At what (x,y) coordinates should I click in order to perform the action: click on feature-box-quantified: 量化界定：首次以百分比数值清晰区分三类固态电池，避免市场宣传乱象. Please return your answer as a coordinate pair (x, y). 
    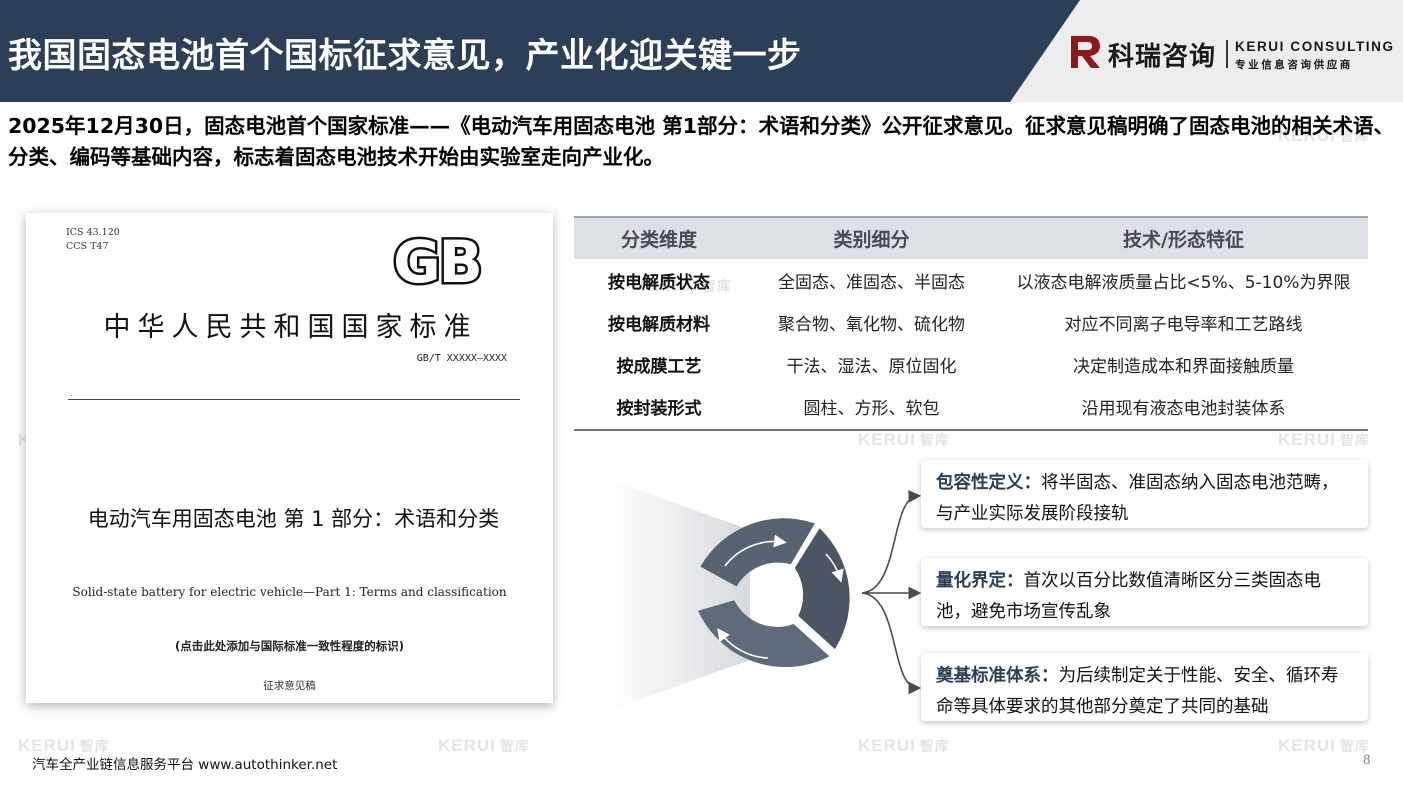
    Looking at the image, I should click on (1144, 592).